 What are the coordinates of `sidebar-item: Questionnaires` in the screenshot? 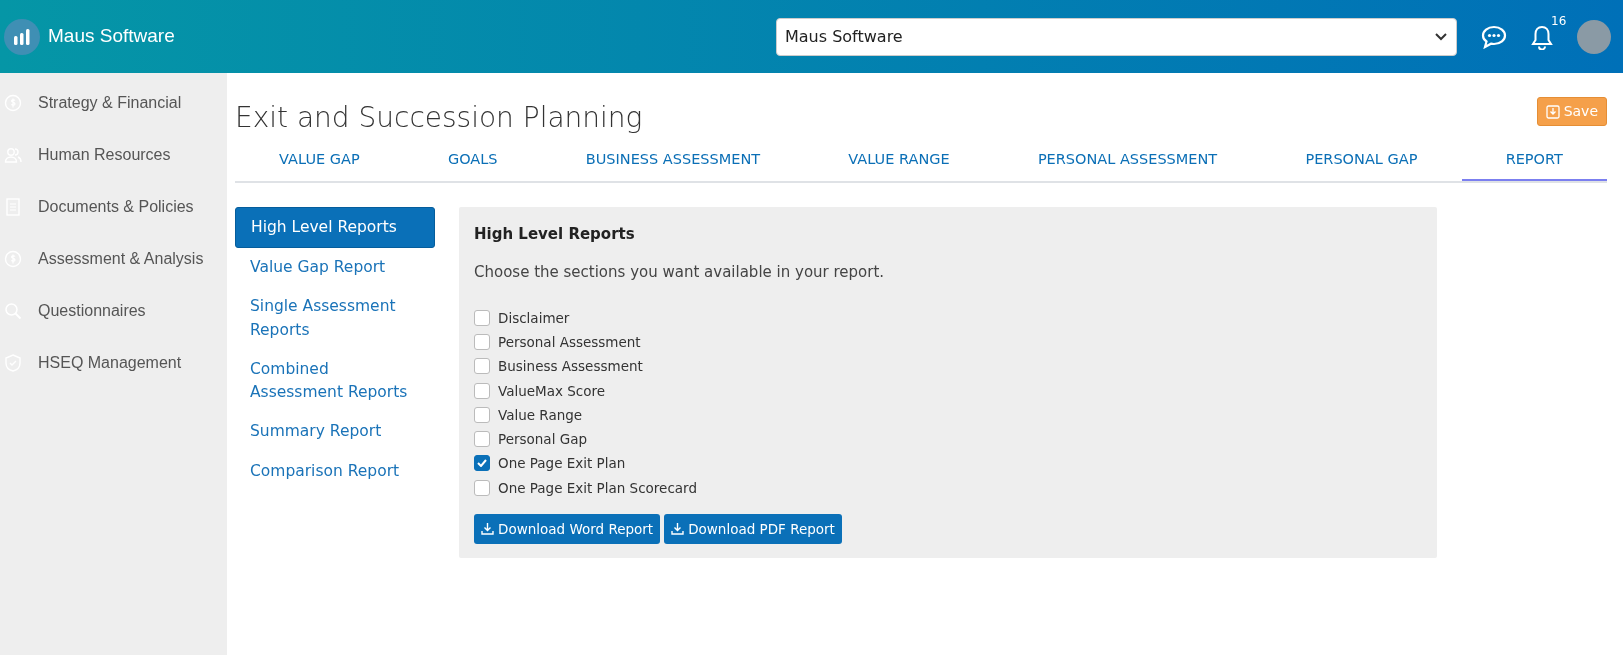 It's located at (113, 311).